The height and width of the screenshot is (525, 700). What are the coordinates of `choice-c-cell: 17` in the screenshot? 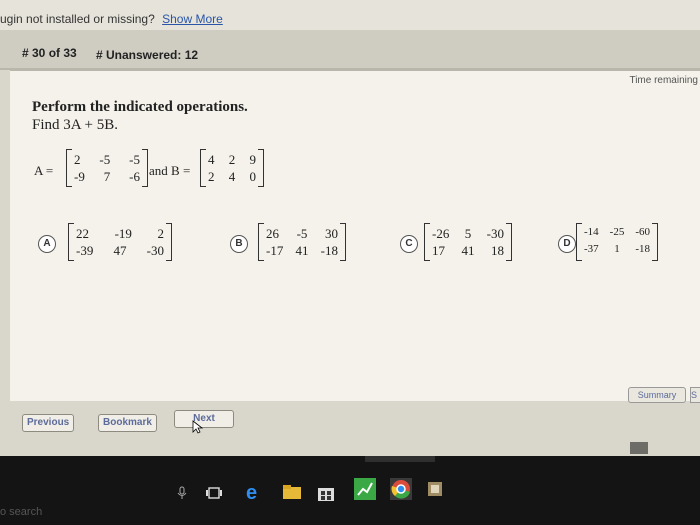 It's located at (438, 250).